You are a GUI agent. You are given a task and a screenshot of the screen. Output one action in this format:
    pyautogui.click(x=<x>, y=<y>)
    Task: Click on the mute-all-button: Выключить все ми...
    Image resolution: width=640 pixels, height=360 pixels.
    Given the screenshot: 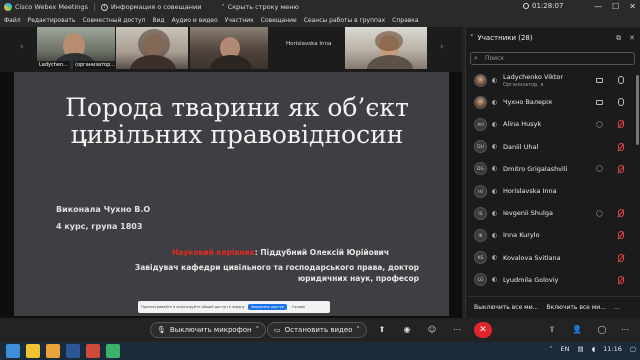 What is the action you would take?
    pyautogui.click(x=506, y=307)
    